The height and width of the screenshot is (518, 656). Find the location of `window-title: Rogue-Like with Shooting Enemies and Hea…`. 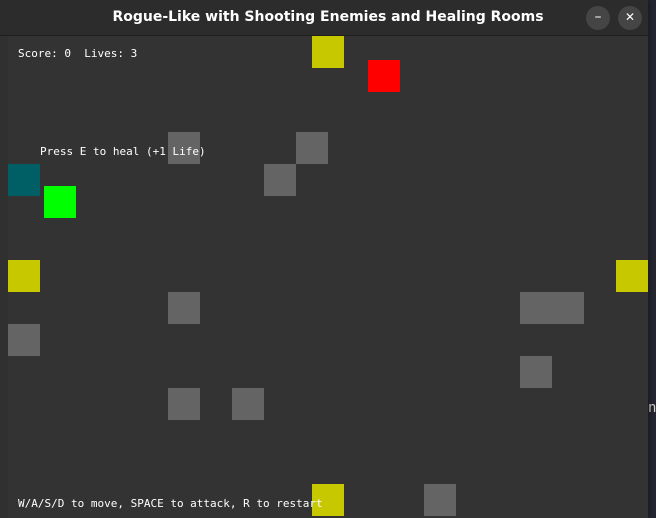

window-title: Rogue-Like with Shooting Enemies and Hea… is located at coordinates (328, 17).